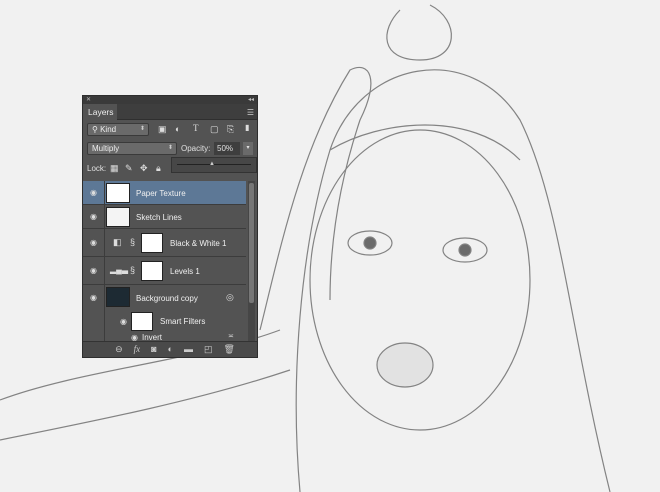 This screenshot has width=660, height=492. Describe the element at coordinates (188, 350) in the screenshot. I see `folder-icon: ▬` at that location.